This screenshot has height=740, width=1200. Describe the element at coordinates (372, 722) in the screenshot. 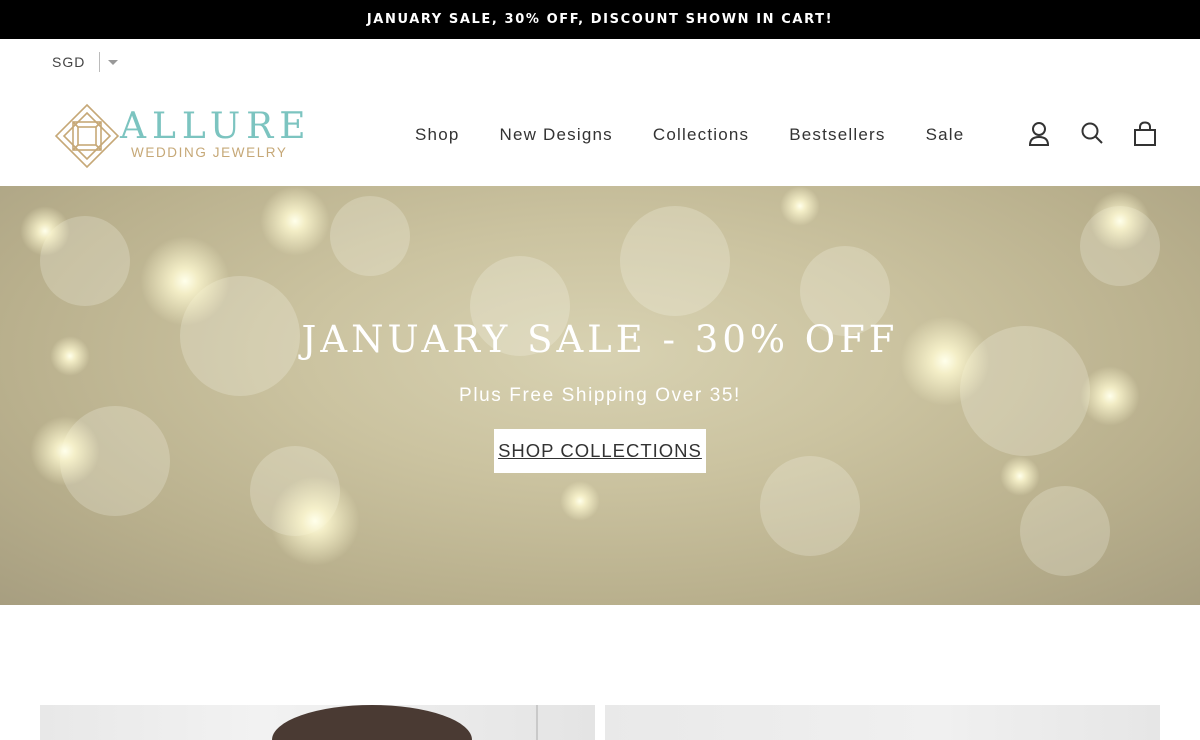

I see `model-photo-hair` at that location.